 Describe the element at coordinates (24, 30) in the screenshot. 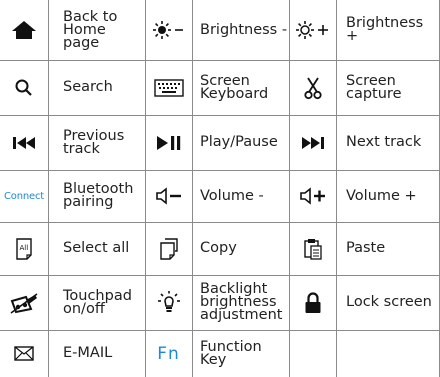

I see `home-icon` at that location.